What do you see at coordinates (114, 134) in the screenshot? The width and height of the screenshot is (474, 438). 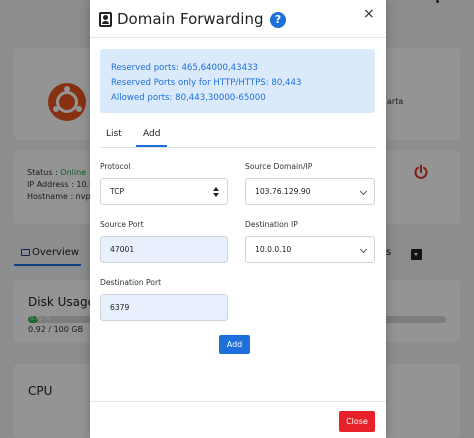 I see `tab-list: List` at bounding box center [114, 134].